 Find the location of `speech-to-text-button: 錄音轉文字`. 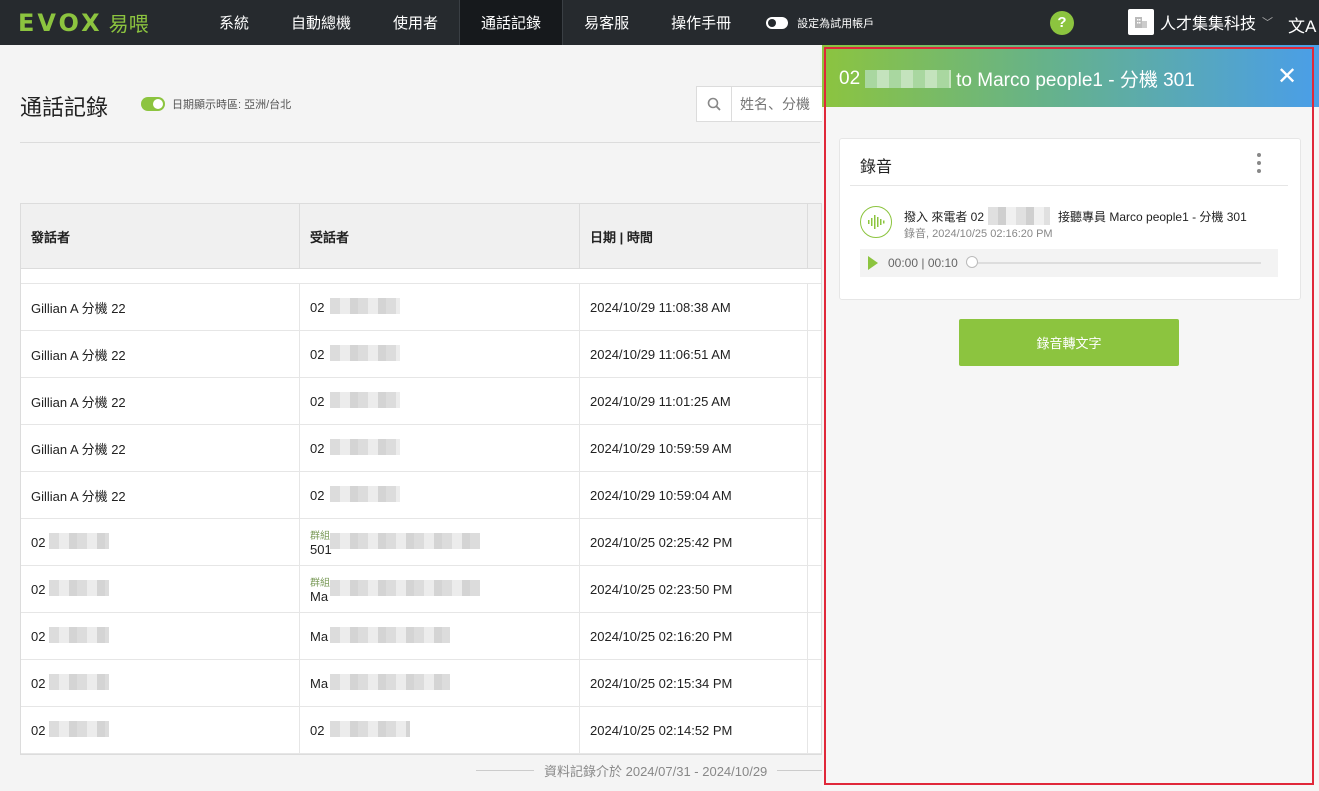

speech-to-text-button: 錄音轉文字 is located at coordinates (1069, 342).